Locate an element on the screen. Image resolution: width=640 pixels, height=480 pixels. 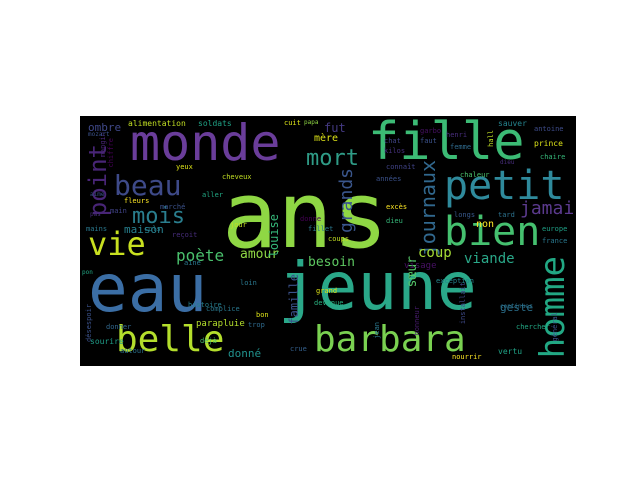
word-garbo: garbo is located at coordinates (431, 131).